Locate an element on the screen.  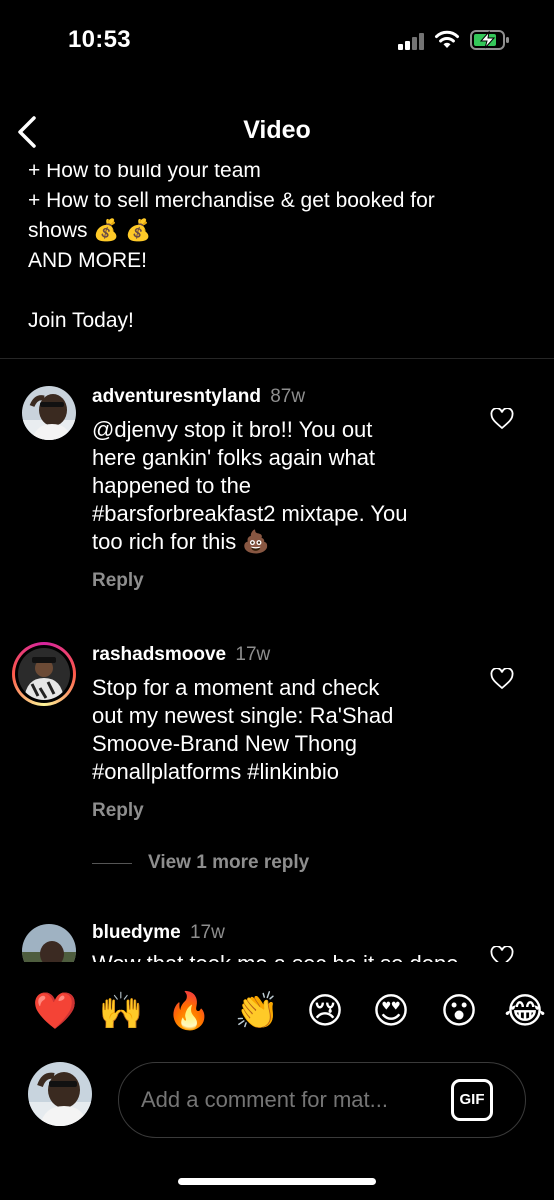
current-user-avatar is located at coordinates (60, 1094).